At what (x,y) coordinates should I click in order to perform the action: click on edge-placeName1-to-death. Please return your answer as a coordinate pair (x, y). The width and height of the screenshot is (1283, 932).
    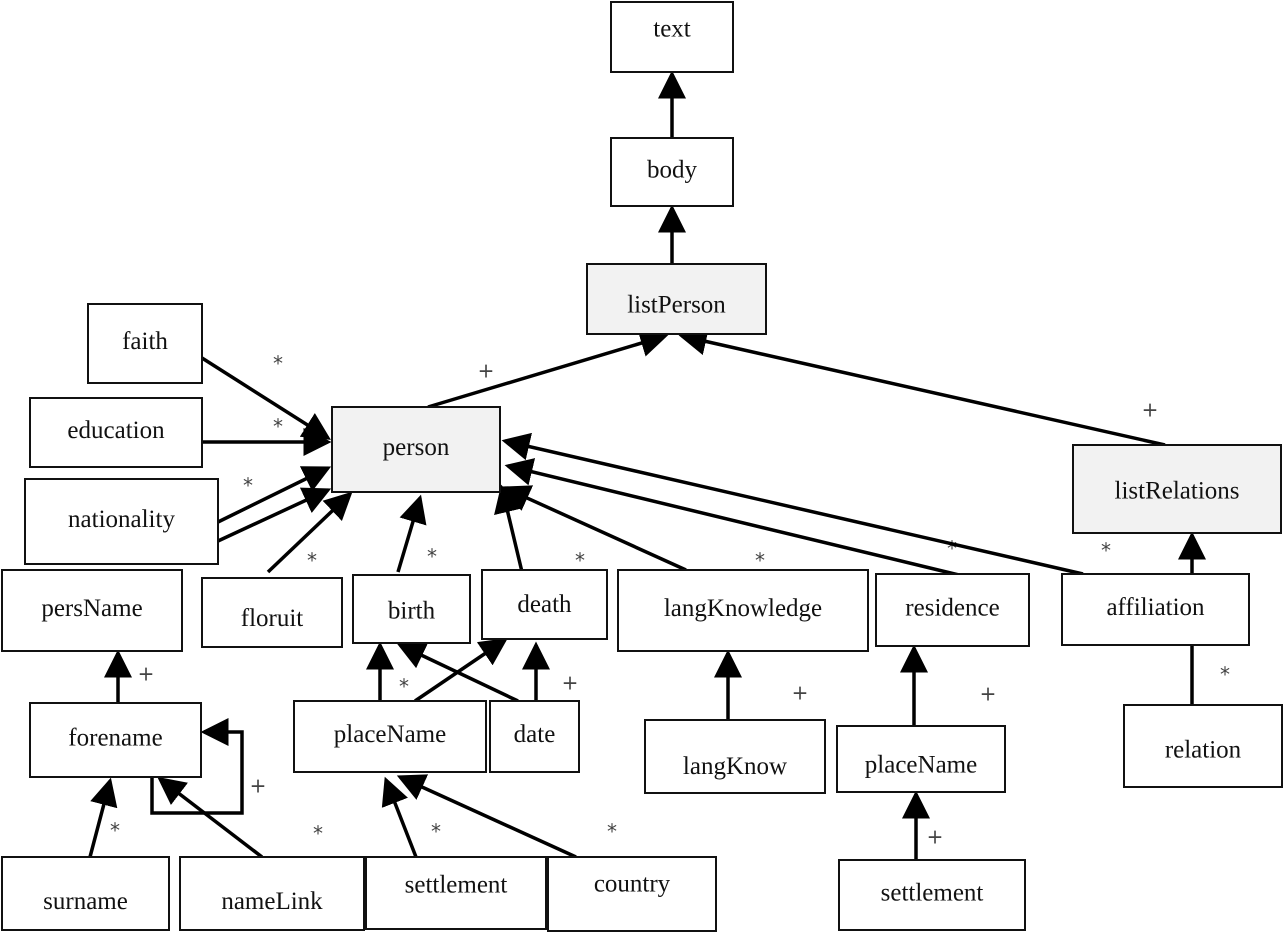
    Looking at the image, I should click on (461, 670).